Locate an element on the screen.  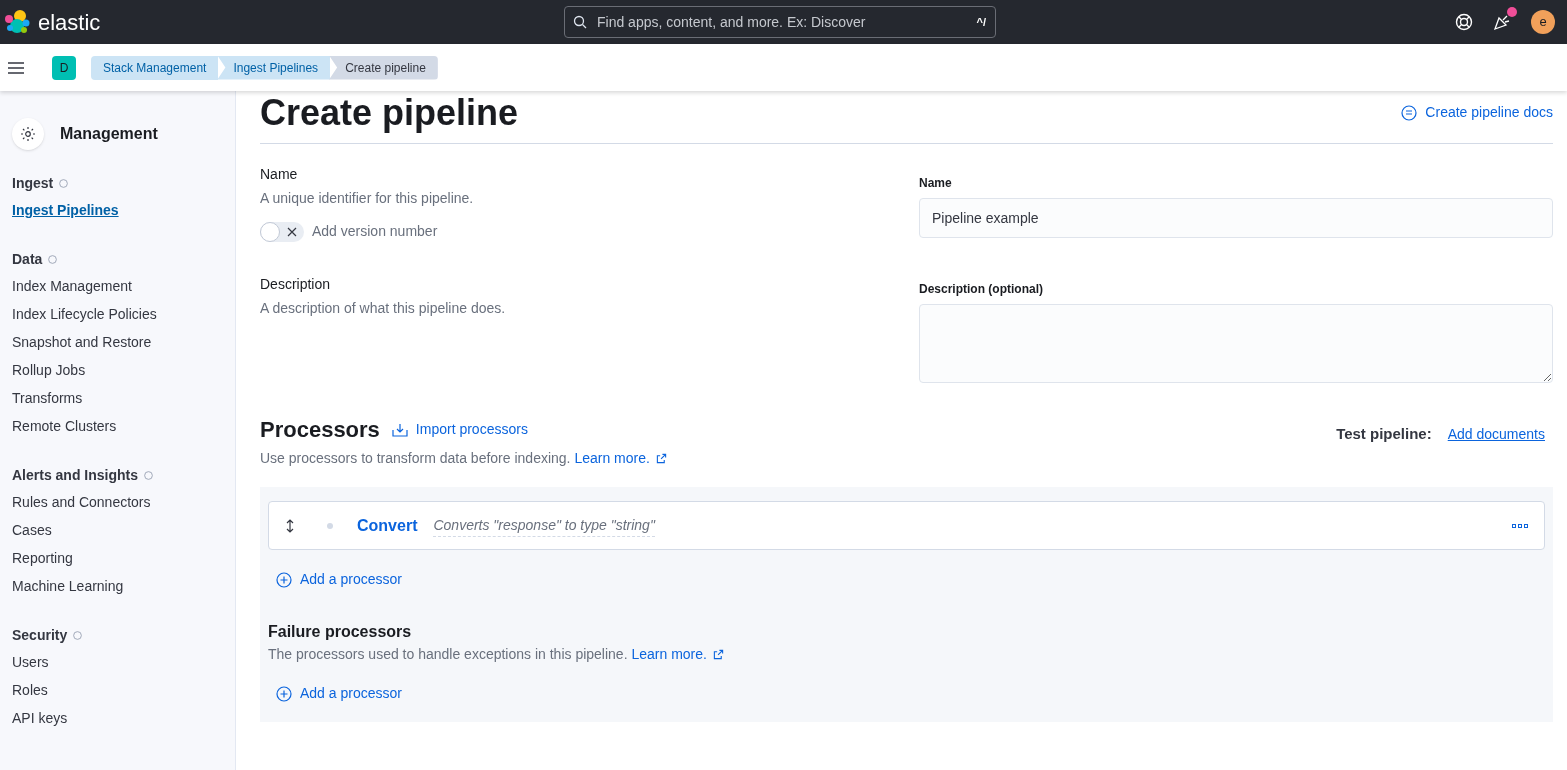
gear-icon is located at coordinates (28, 134).